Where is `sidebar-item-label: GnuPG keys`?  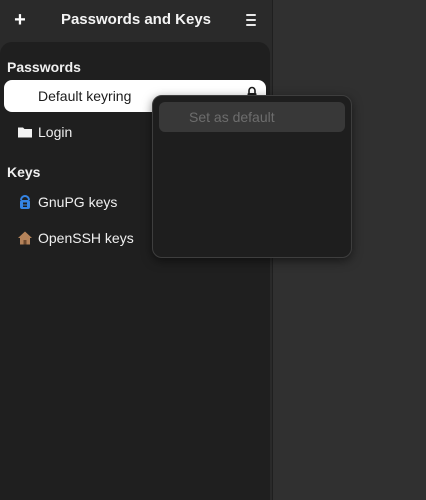 sidebar-item-label: GnuPG keys is located at coordinates (78, 202).